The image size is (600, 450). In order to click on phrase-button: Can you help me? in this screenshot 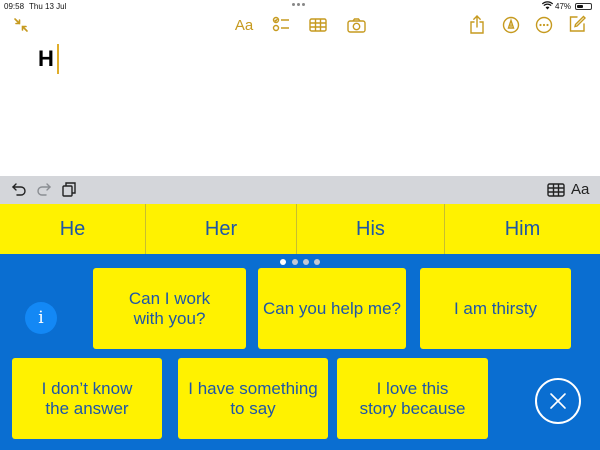, I will do `click(332, 308)`.